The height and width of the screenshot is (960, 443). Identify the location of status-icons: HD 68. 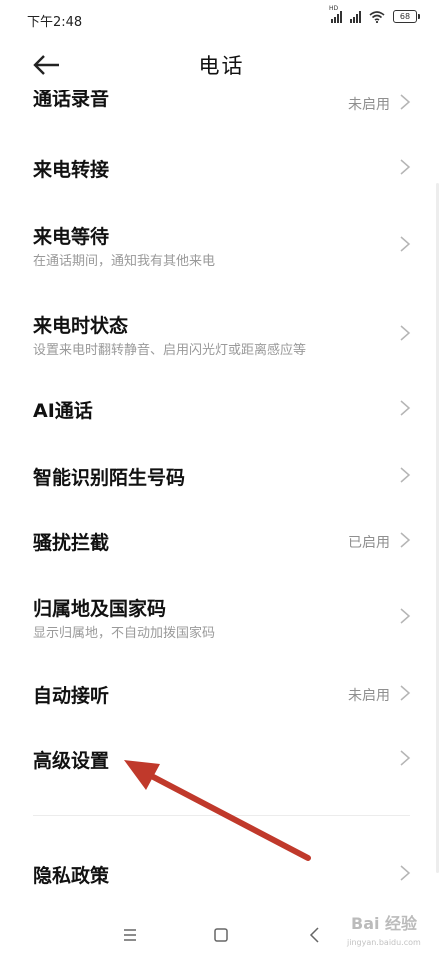
(374, 14).